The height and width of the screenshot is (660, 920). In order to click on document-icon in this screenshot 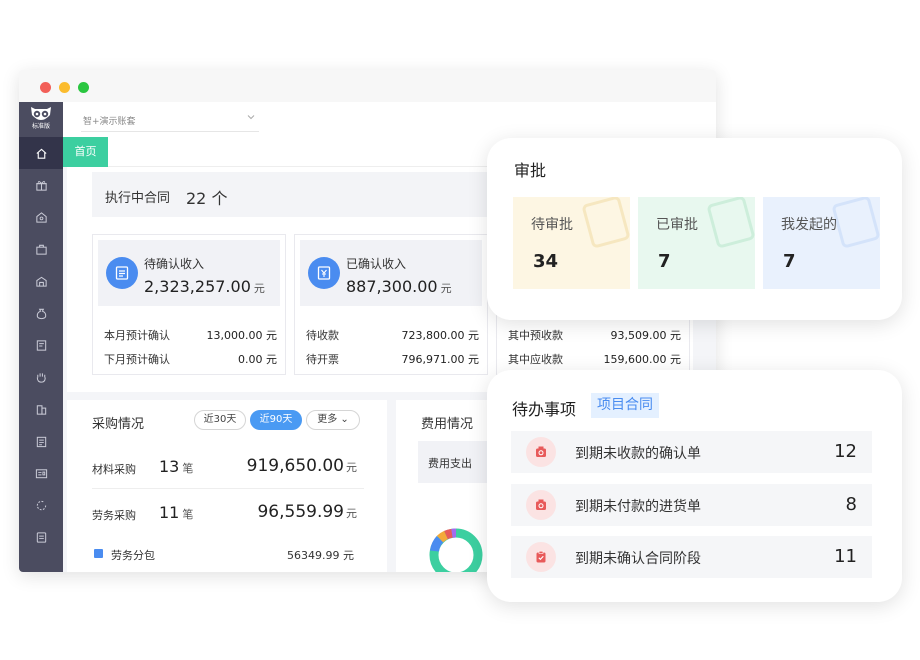, I will do `click(41, 537)`.